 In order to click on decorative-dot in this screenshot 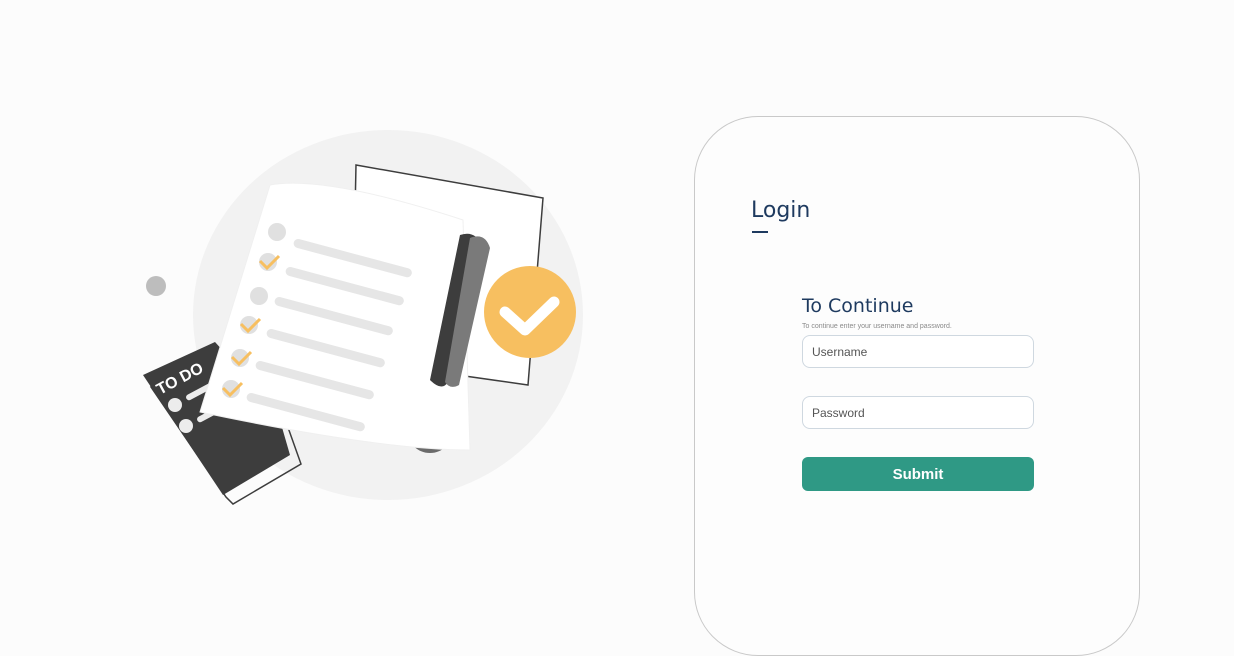, I will do `click(156, 286)`.